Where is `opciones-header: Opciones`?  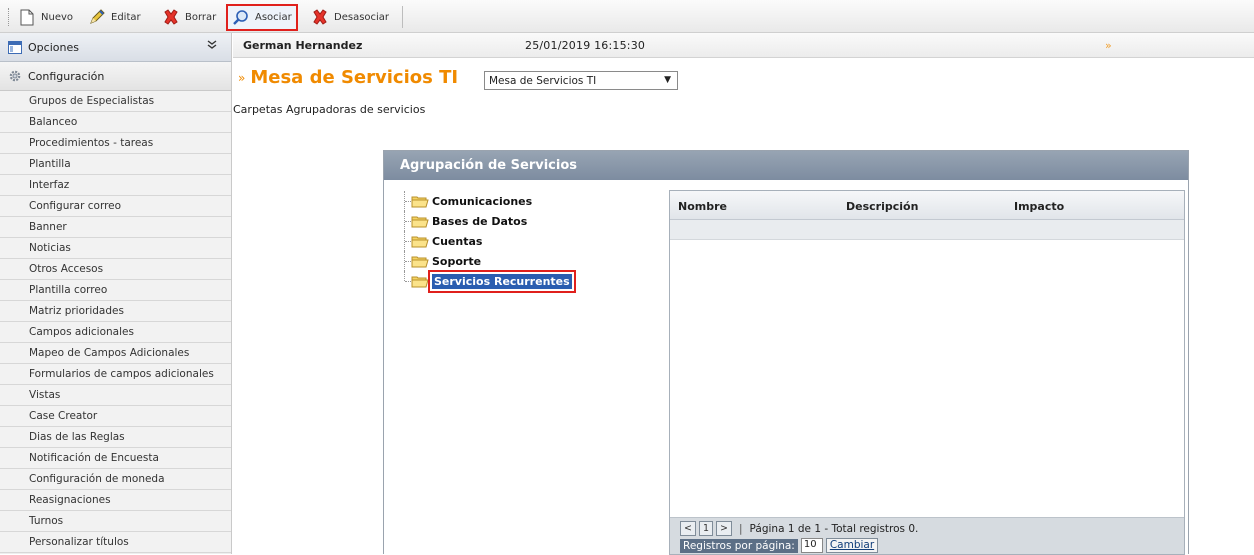 opciones-header: Opciones is located at coordinates (115, 47).